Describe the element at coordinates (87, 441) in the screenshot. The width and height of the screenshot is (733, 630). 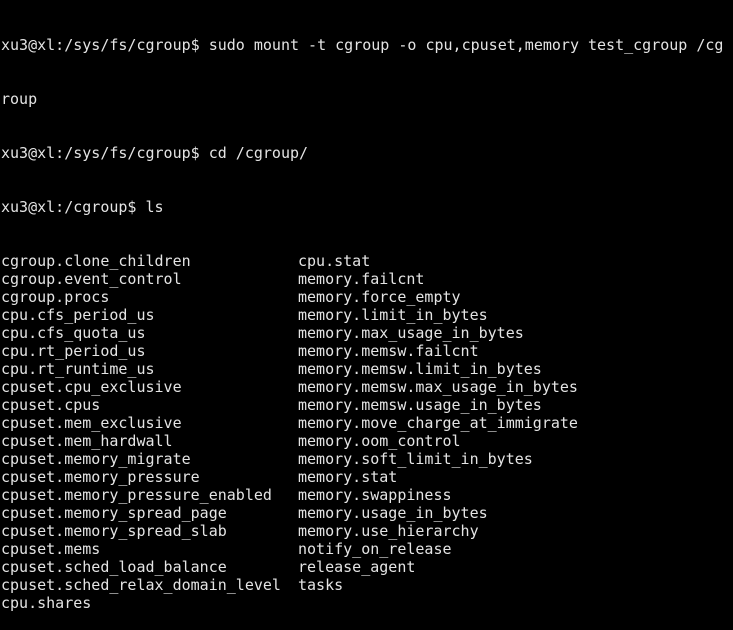
I see `file-entry: cpuset.mem_hardwall` at that location.